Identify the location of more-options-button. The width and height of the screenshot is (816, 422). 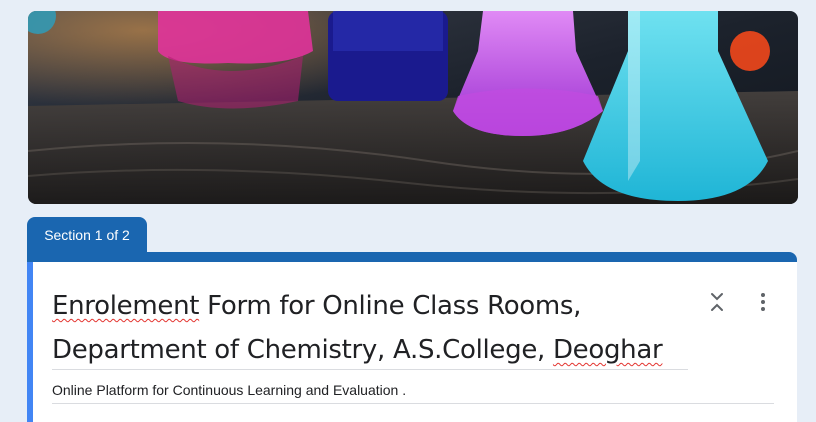
(763, 302).